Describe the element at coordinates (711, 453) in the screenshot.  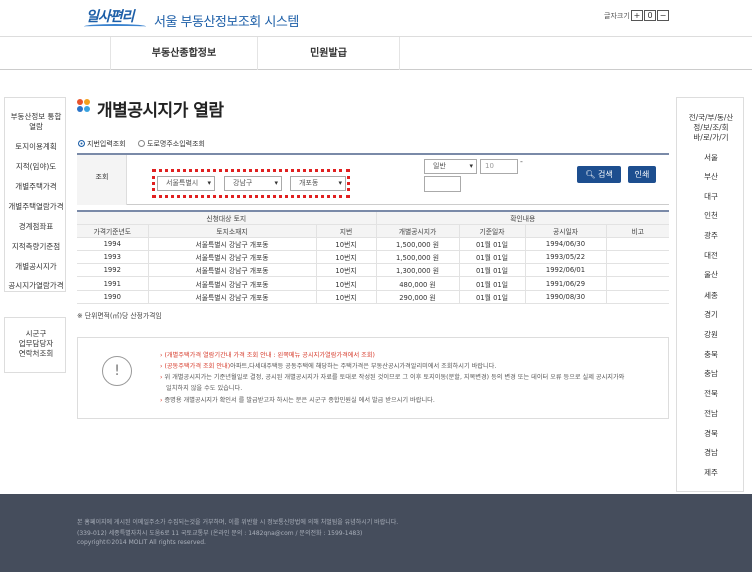
I see `region-gyeongnam: 경남` at that location.